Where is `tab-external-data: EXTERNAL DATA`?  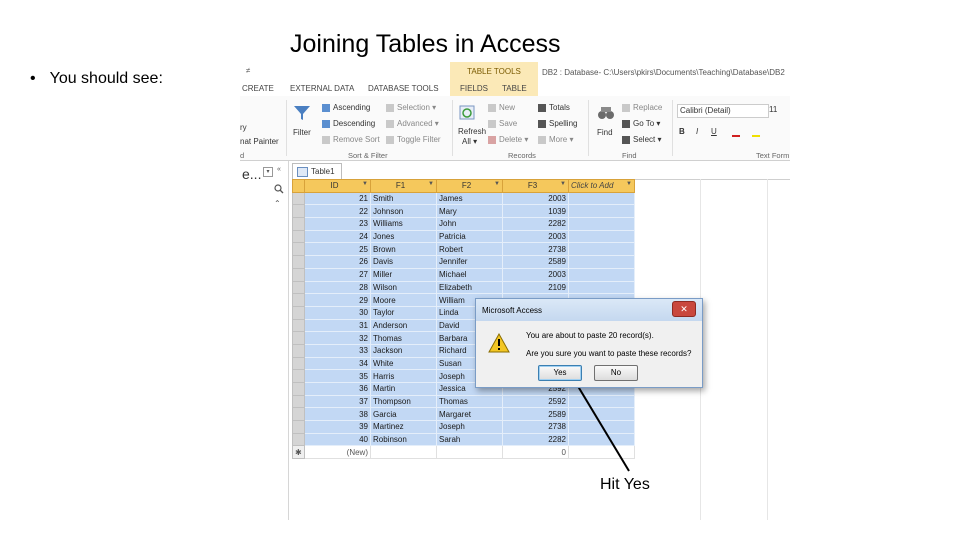
tab-external-data: EXTERNAL DATA is located at coordinates (322, 88).